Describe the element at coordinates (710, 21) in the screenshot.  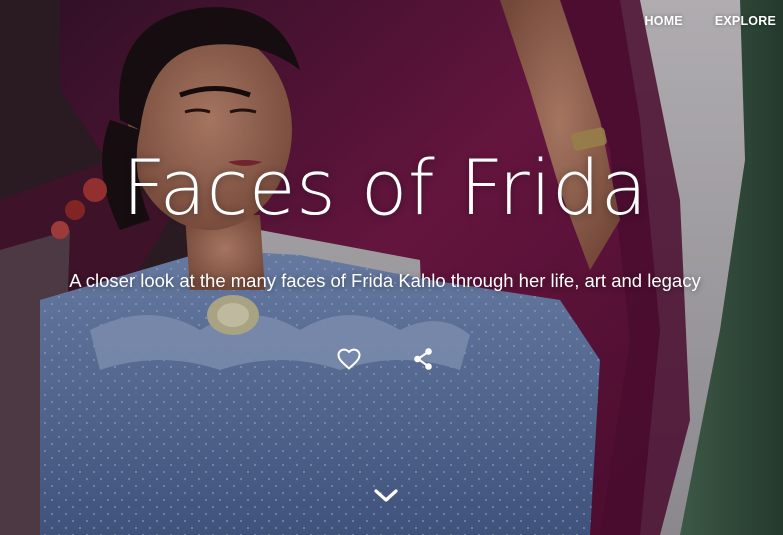
I see `top-navigation: HOME EXPLORE` at that location.